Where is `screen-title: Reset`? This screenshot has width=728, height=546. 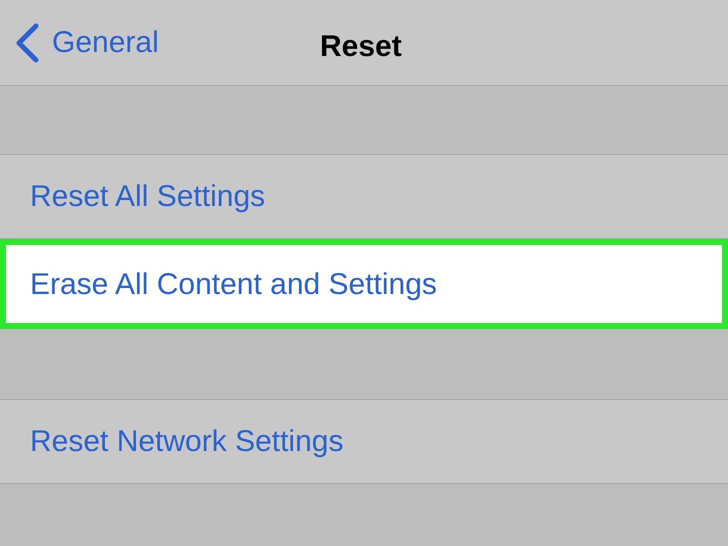
screen-title: Reset is located at coordinates (361, 47).